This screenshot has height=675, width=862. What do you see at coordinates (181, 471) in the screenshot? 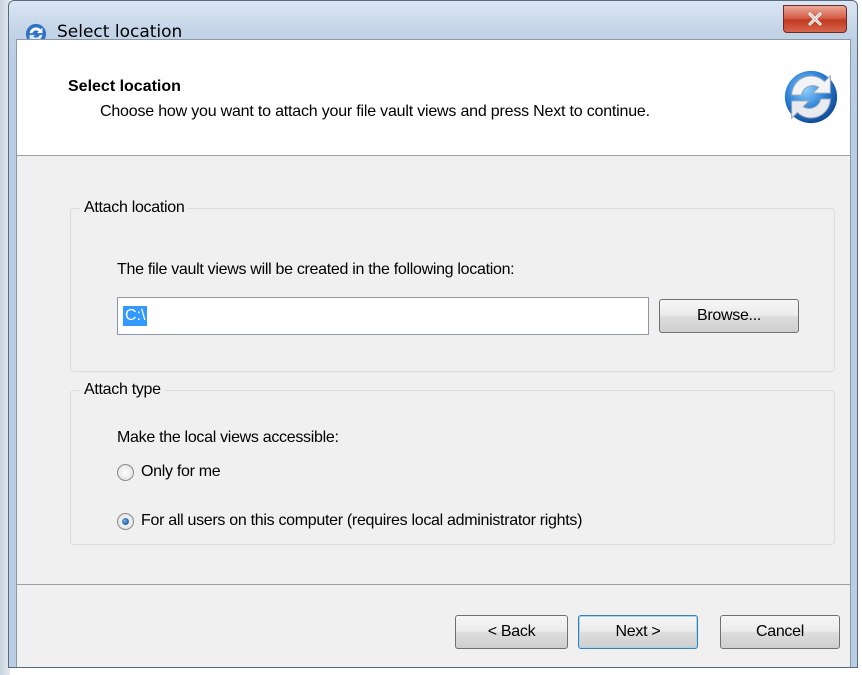
I see `radio-label-only-for-me: Only for me` at bounding box center [181, 471].